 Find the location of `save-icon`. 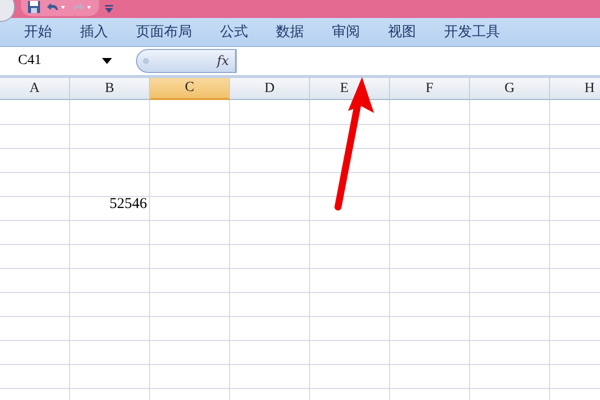

save-icon is located at coordinates (34, 7).